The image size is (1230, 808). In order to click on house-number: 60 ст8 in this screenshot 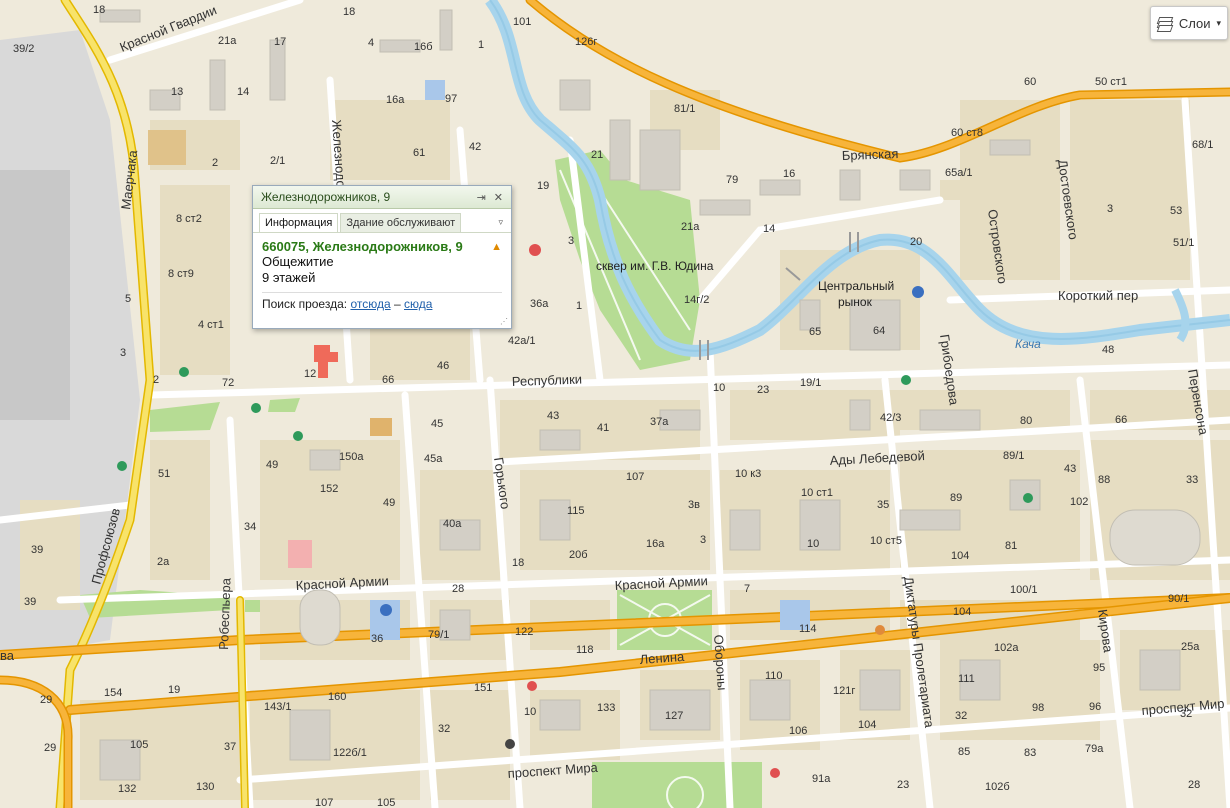, I will do `click(967, 133)`.